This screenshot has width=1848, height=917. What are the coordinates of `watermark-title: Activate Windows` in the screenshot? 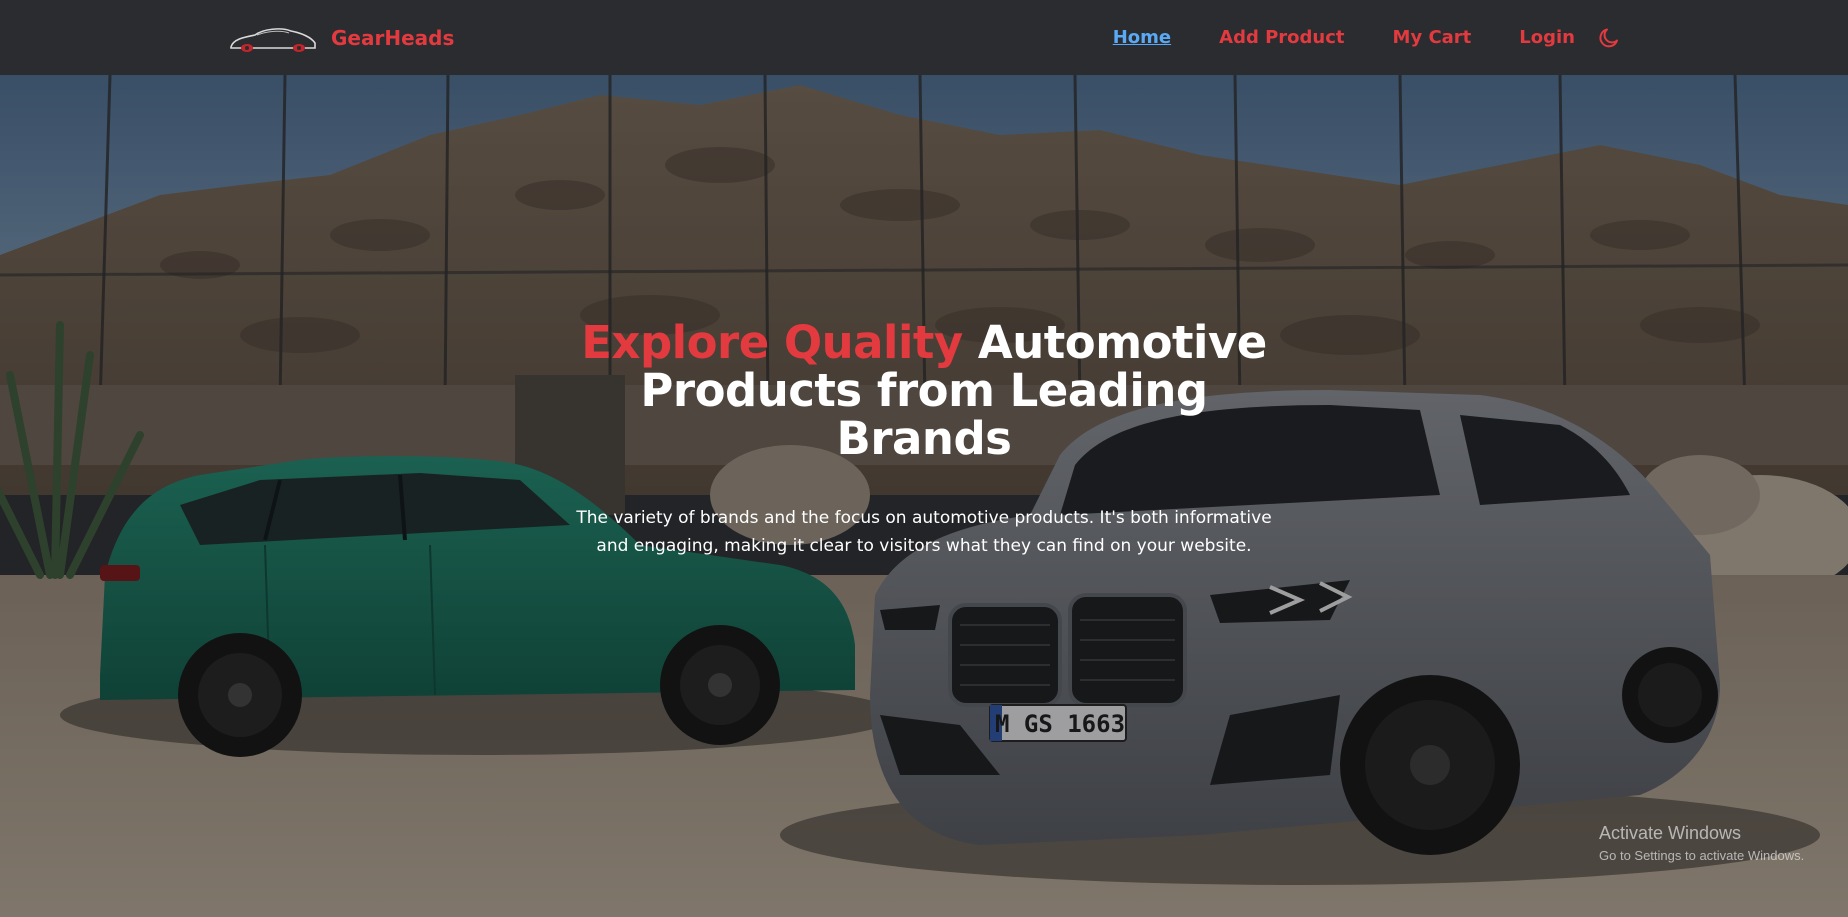 It's located at (1670, 833).